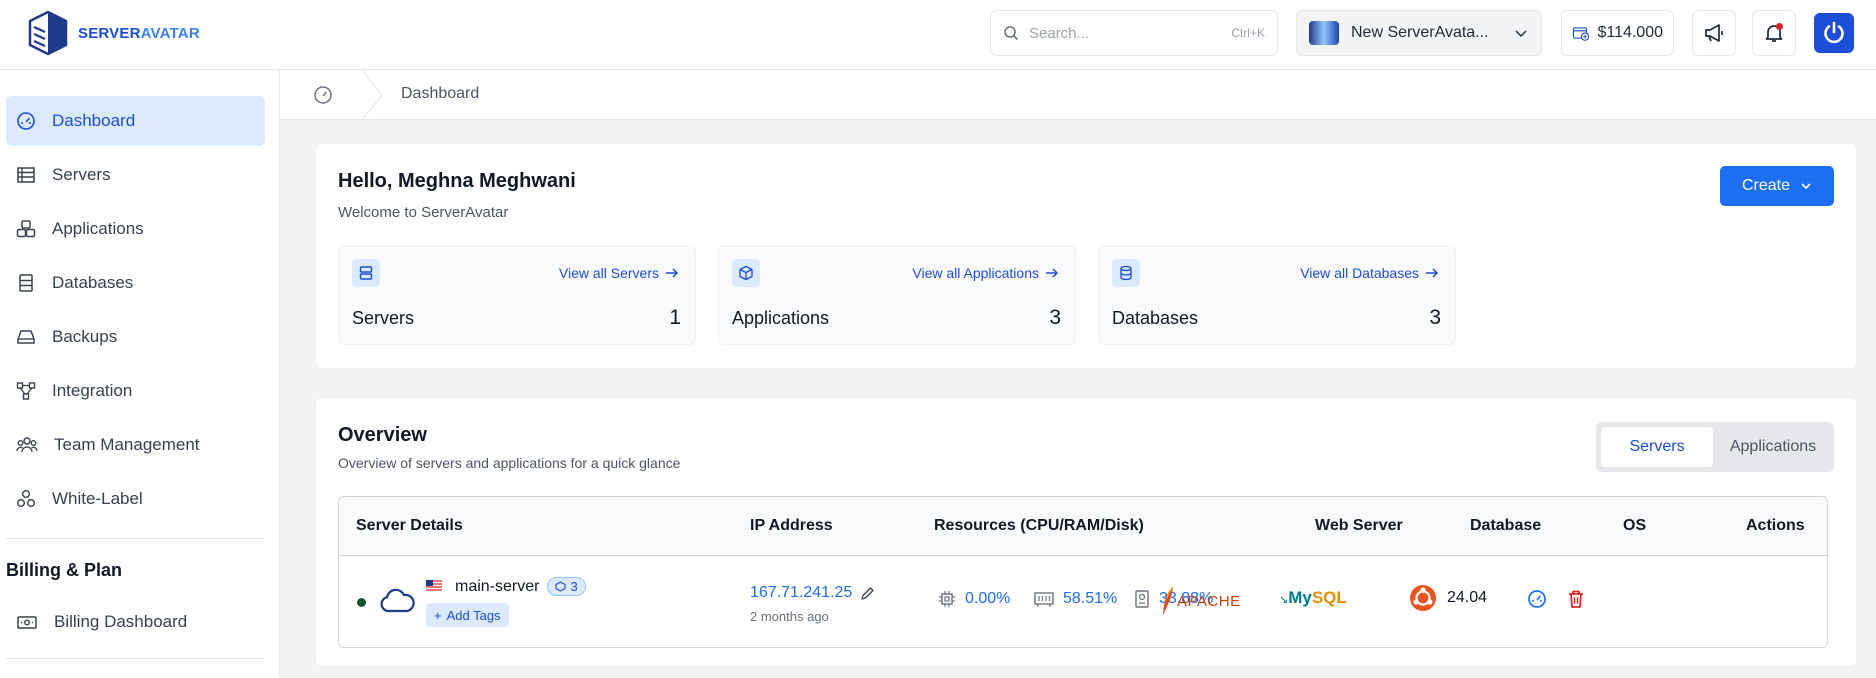  What do you see at coordinates (397, 600) in the screenshot?
I see `cloud-icon` at bounding box center [397, 600].